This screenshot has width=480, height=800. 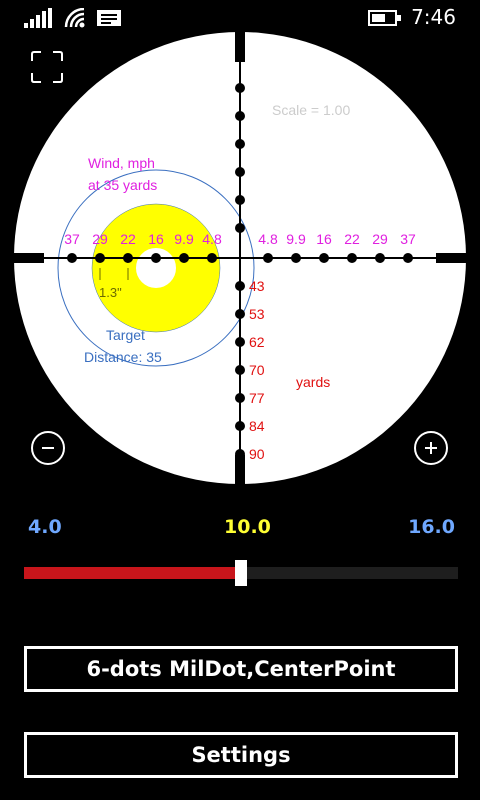 I want to click on zoom-out-button, so click(x=48, y=448).